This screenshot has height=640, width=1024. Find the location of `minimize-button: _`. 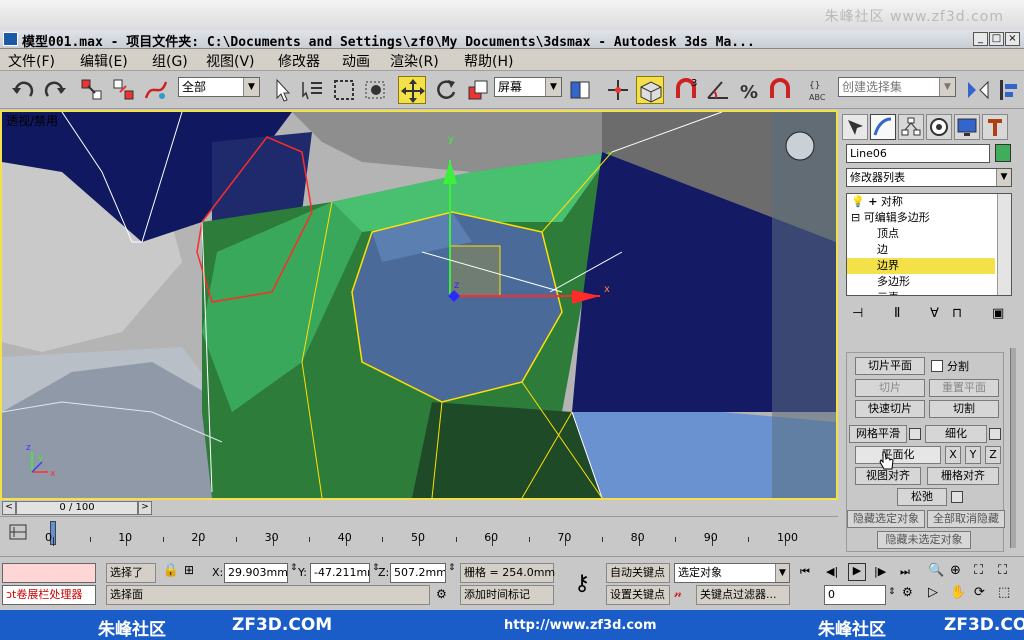

minimize-button: _ is located at coordinates (980, 39).